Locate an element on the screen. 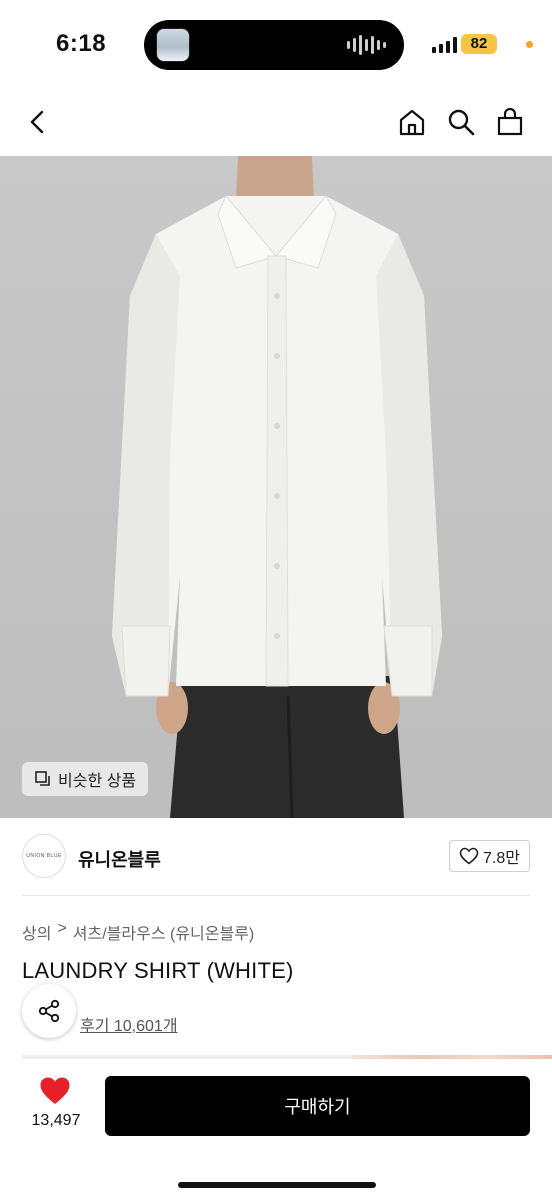  home-icon is located at coordinates (412, 122).